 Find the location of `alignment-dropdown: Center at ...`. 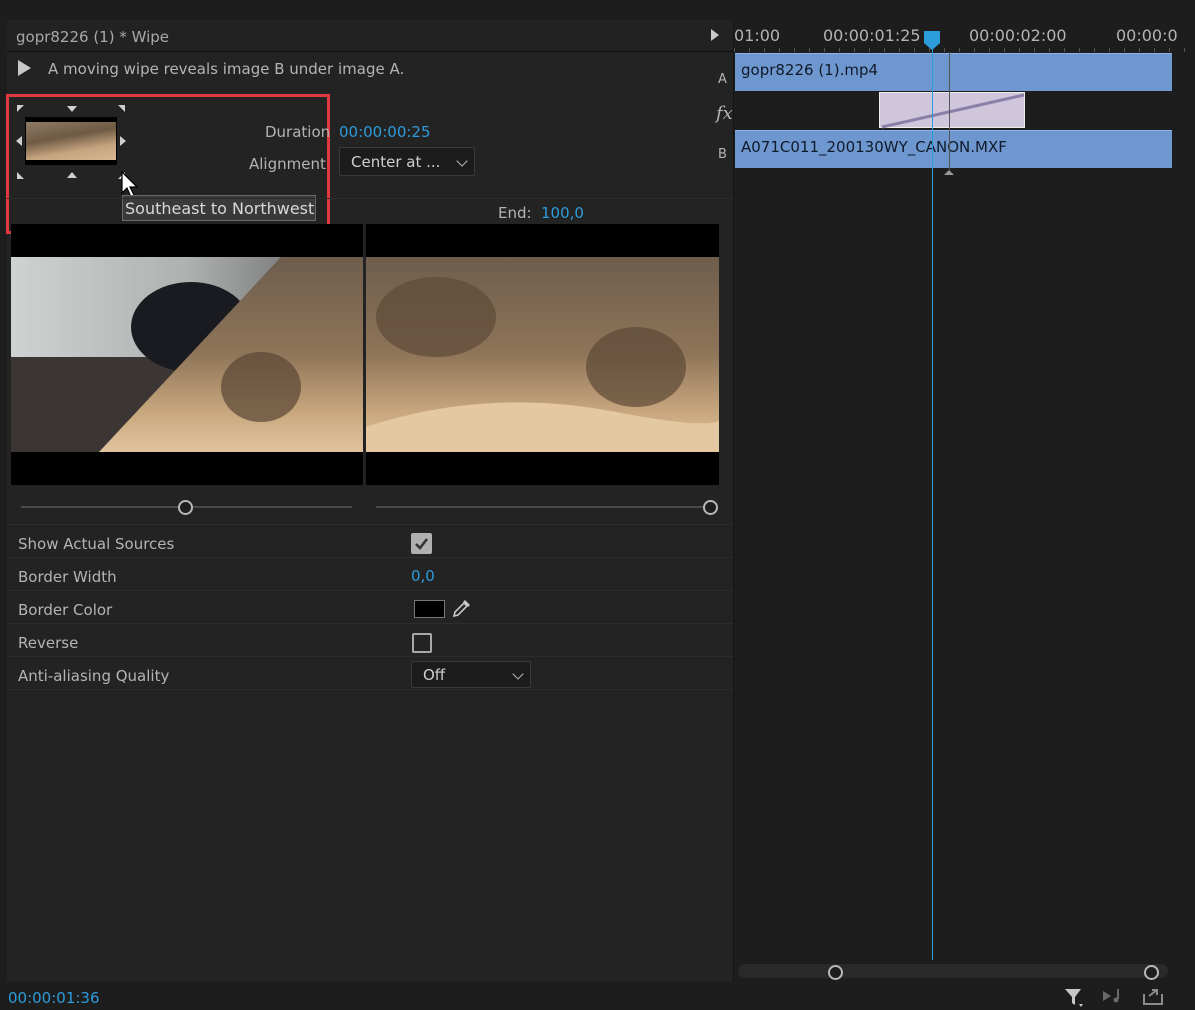

alignment-dropdown: Center at ... is located at coordinates (407, 161).